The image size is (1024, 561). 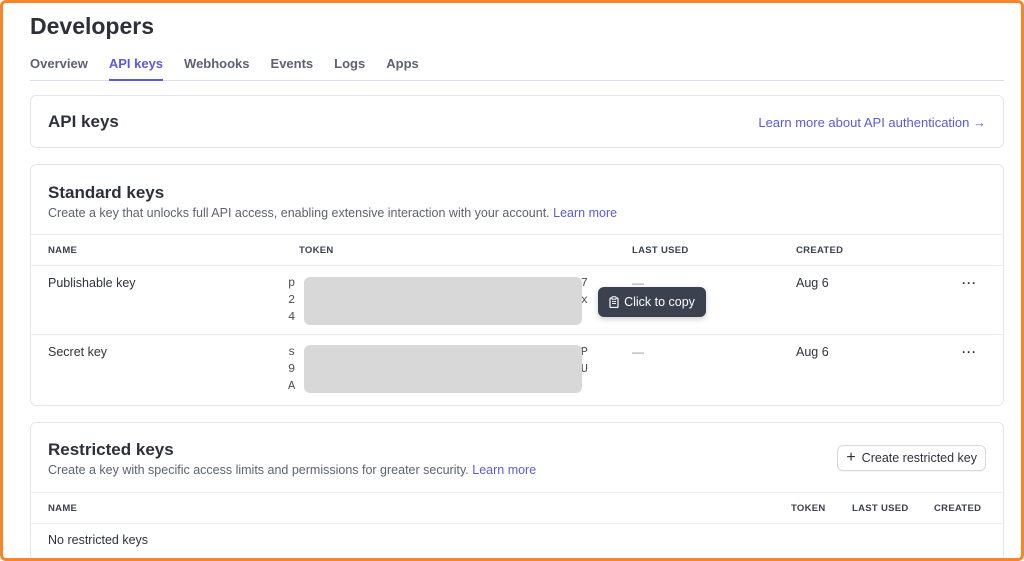 I want to click on restricted-keys-title: Restricted keys, so click(x=111, y=449).